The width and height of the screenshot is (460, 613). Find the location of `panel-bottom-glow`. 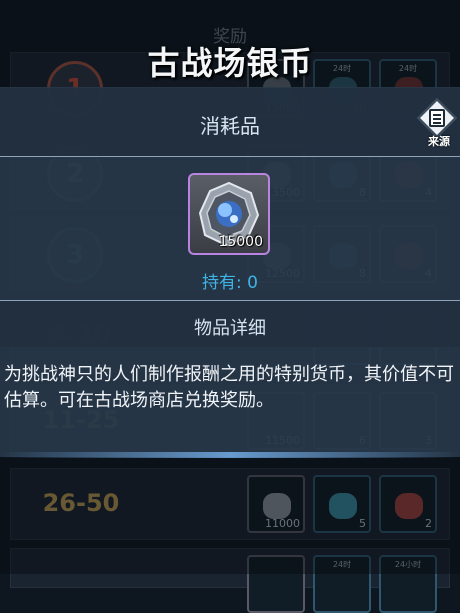

panel-bottom-glow is located at coordinates (230, 455).